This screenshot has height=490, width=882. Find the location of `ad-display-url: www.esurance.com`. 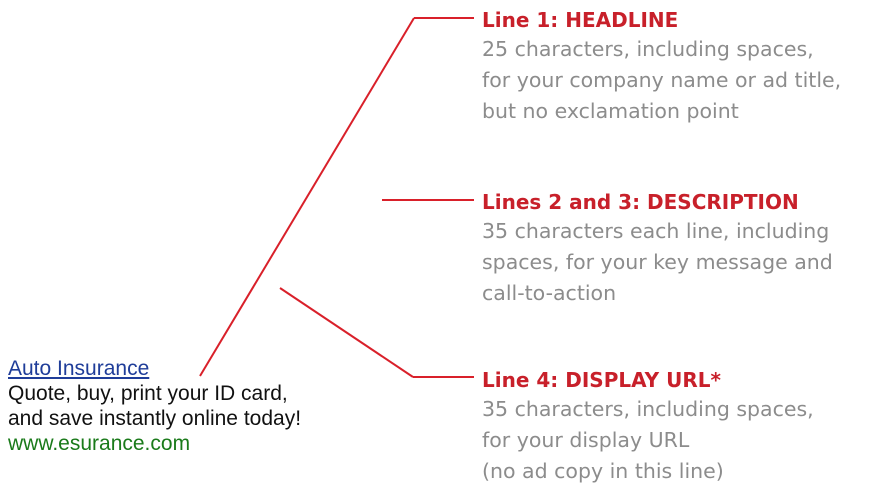

ad-display-url: www.esurance.com is located at coordinates (99, 443).